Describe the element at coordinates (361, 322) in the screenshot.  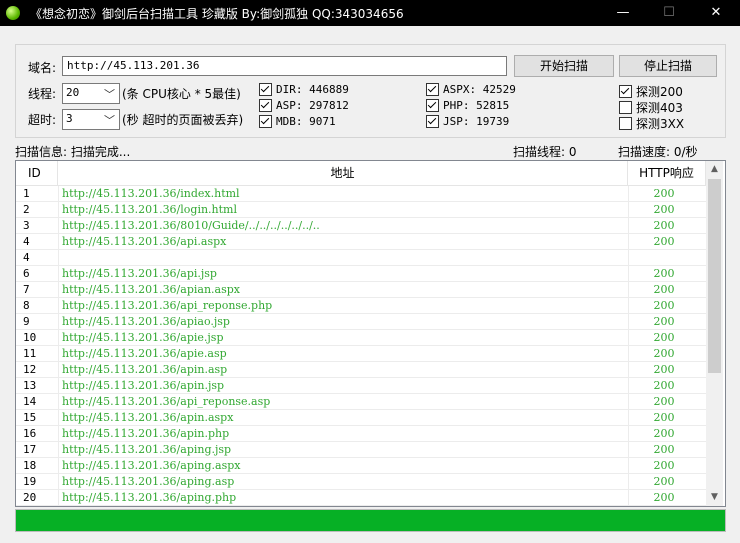
I see `table-row: 9 http://45.113.201.36/apiao.jsp 200` at that location.